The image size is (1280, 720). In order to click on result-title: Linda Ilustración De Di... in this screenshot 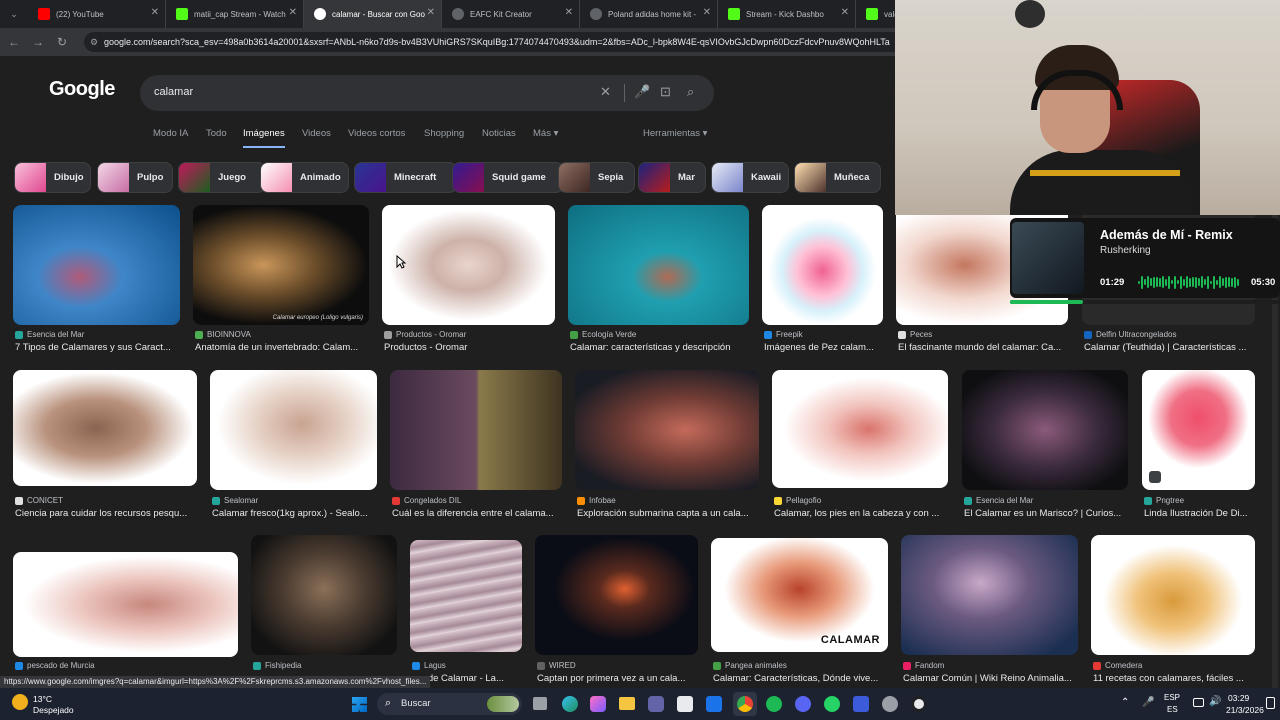, I will do `click(1199, 513)`.